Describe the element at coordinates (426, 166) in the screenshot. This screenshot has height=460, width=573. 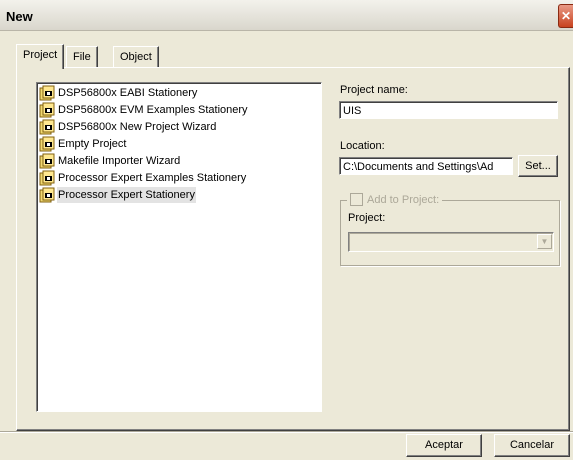
I see `location-input: C:\Documents and Settings\Ad` at that location.